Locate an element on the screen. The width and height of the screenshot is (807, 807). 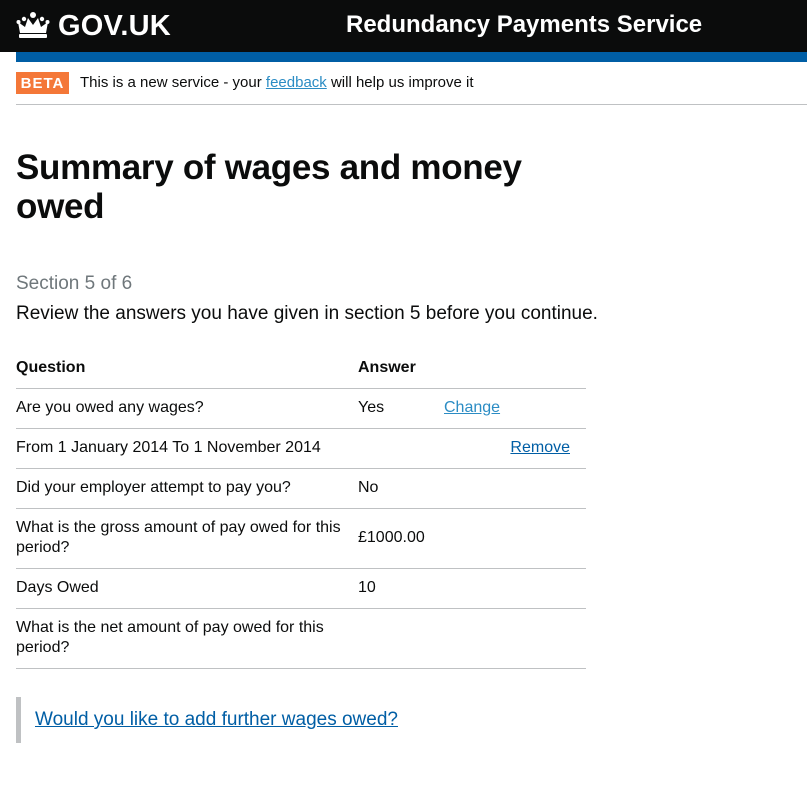
phase-tag: BETA is located at coordinates (42, 83).